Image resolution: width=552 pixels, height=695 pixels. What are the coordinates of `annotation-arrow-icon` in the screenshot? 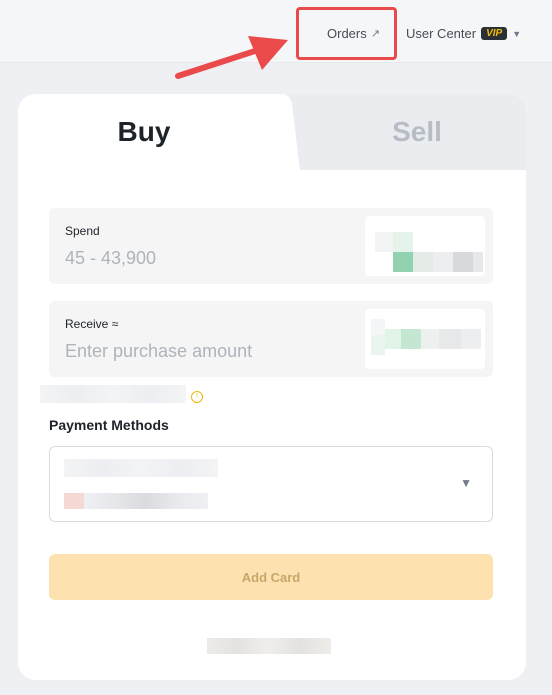 It's located at (231, 57).